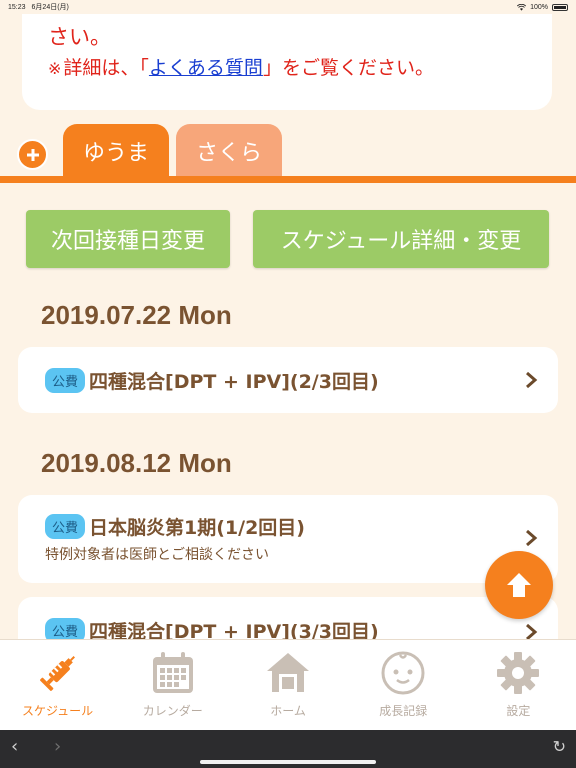 The width and height of the screenshot is (576, 768). Describe the element at coordinates (288, 179) in the screenshot. I see `tab-underline` at that location.